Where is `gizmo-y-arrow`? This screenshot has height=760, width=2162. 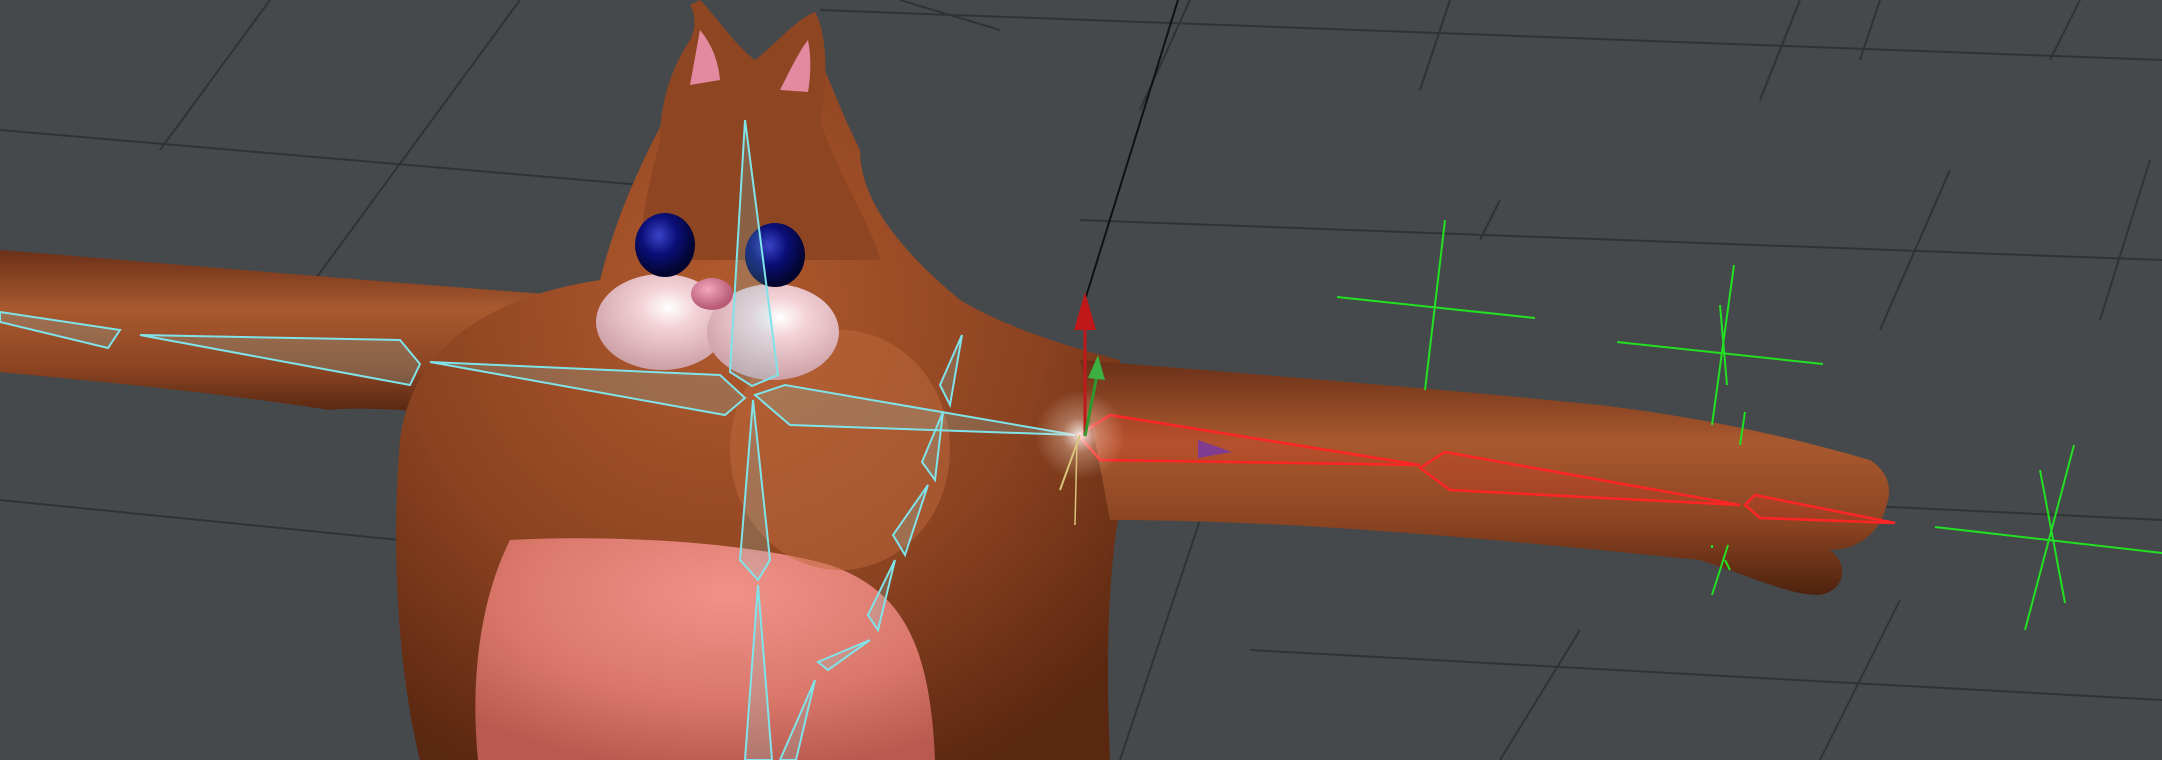
gizmo-y-arrow is located at coordinates (1085, 311).